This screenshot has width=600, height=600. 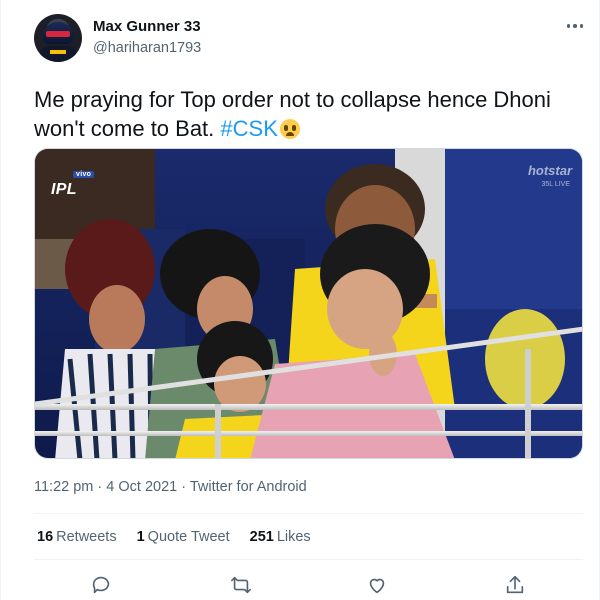 What do you see at coordinates (377, 585) in the screenshot?
I see `like-icon` at bounding box center [377, 585].